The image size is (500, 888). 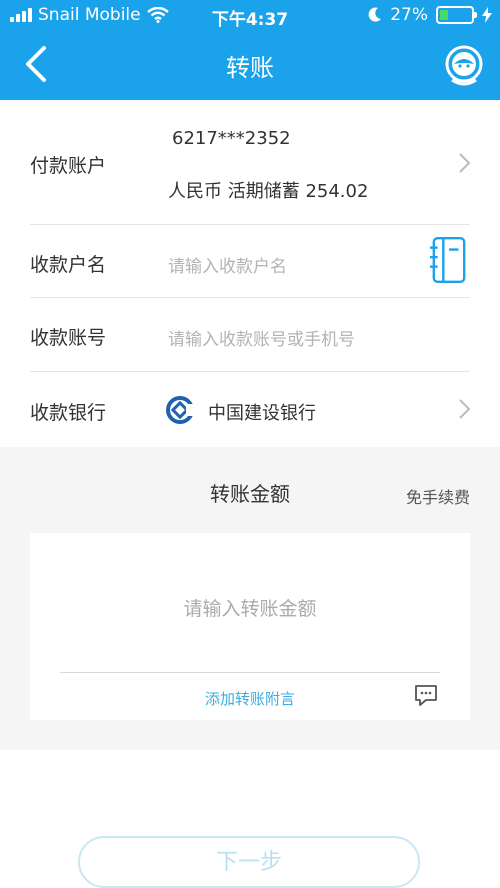 What do you see at coordinates (250, 16) in the screenshot?
I see `status-bar: Snail Mobile 下午4:37 27%` at bounding box center [250, 16].